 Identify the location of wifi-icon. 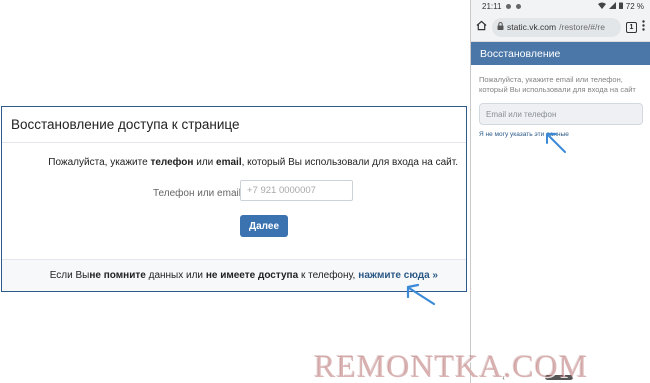
(601, 6).